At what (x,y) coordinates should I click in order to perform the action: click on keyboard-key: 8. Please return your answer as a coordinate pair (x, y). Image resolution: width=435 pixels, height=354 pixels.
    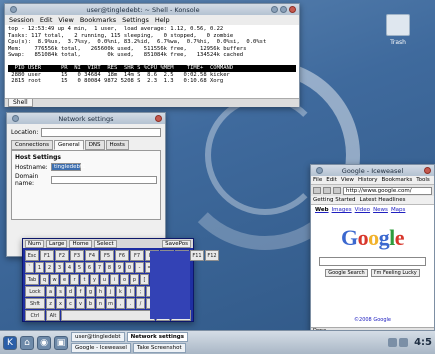
    Looking at the image, I should click on (109, 267).